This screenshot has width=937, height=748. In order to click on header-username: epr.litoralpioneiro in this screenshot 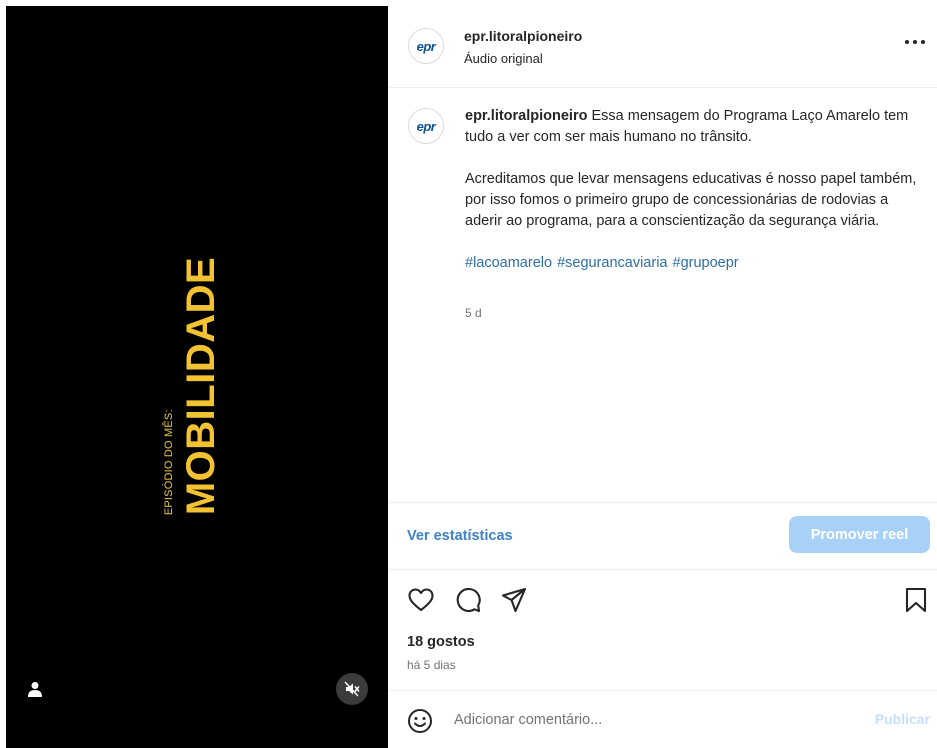, I will do `click(523, 36)`.